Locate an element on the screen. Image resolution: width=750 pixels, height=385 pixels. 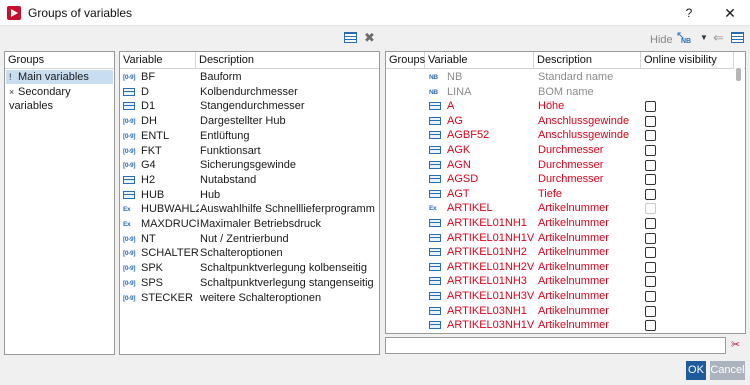
group-item-label: Main variables is located at coordinates (53, 77).